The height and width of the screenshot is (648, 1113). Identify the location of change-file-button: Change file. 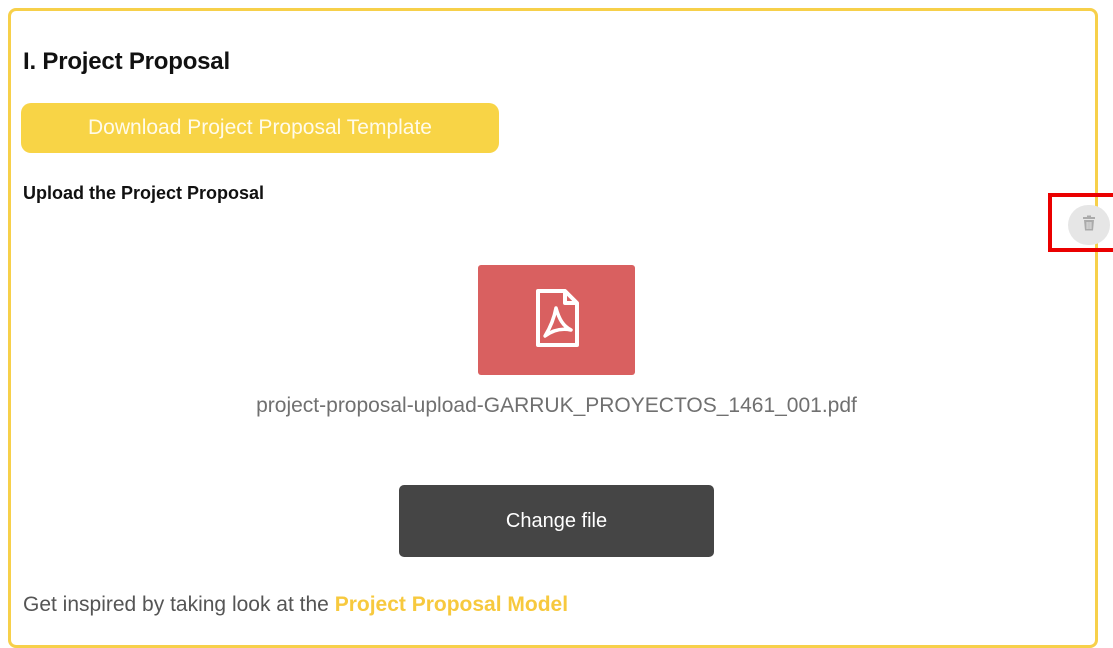
(556, 521).